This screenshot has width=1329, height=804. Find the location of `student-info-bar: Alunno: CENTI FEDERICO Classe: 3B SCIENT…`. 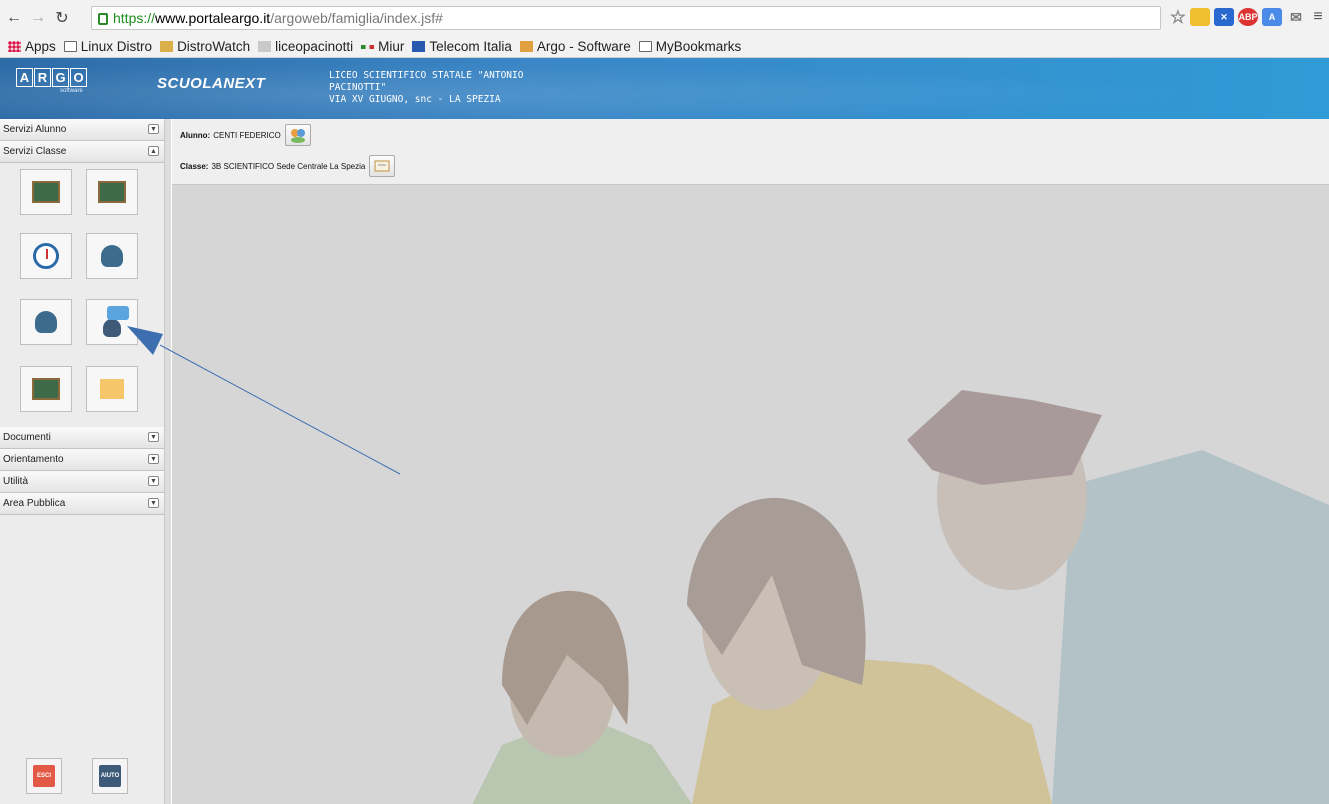

student-info-bar: Alunno: CENTI FEDERICO Classe: 3B SCIENT… is located at coordinates (750, 152).